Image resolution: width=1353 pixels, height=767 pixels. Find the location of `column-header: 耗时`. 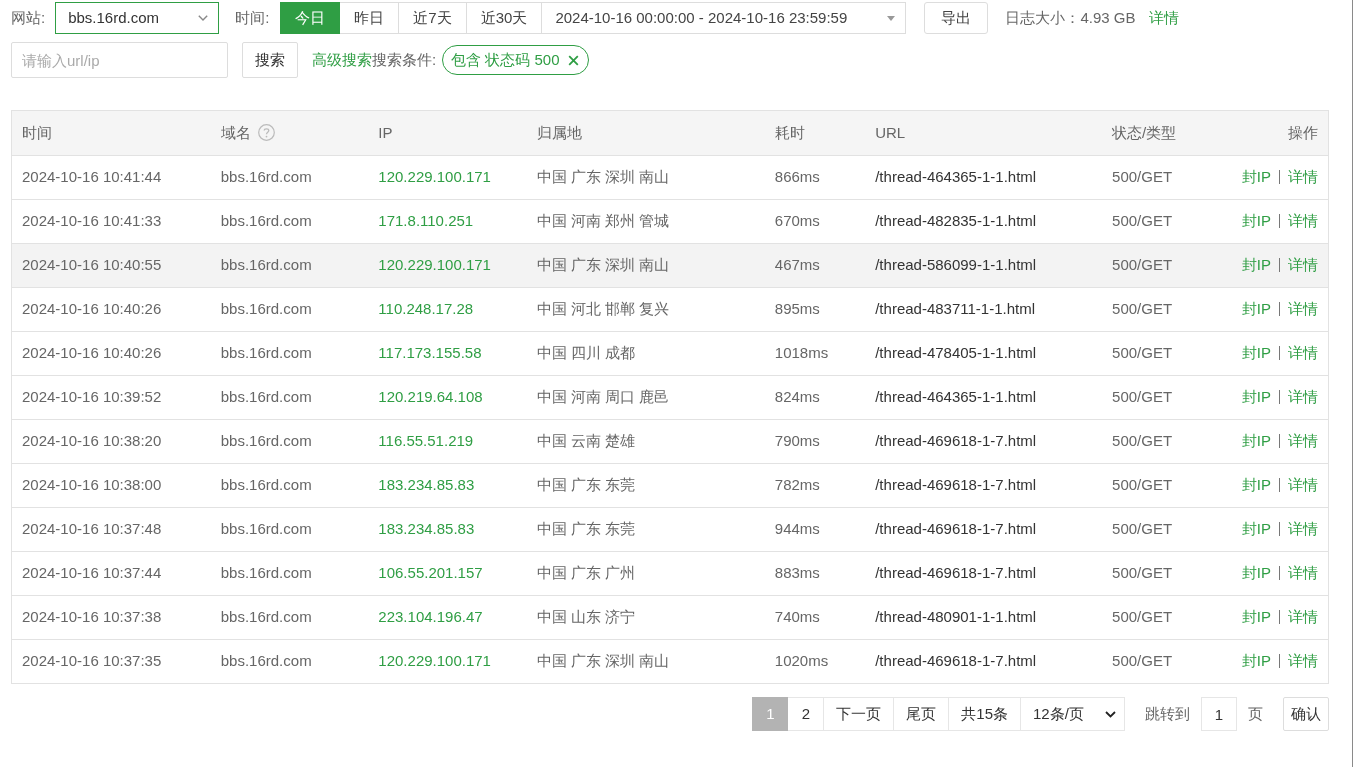

column-header: 耗时 is located at coordinates (789, 132).